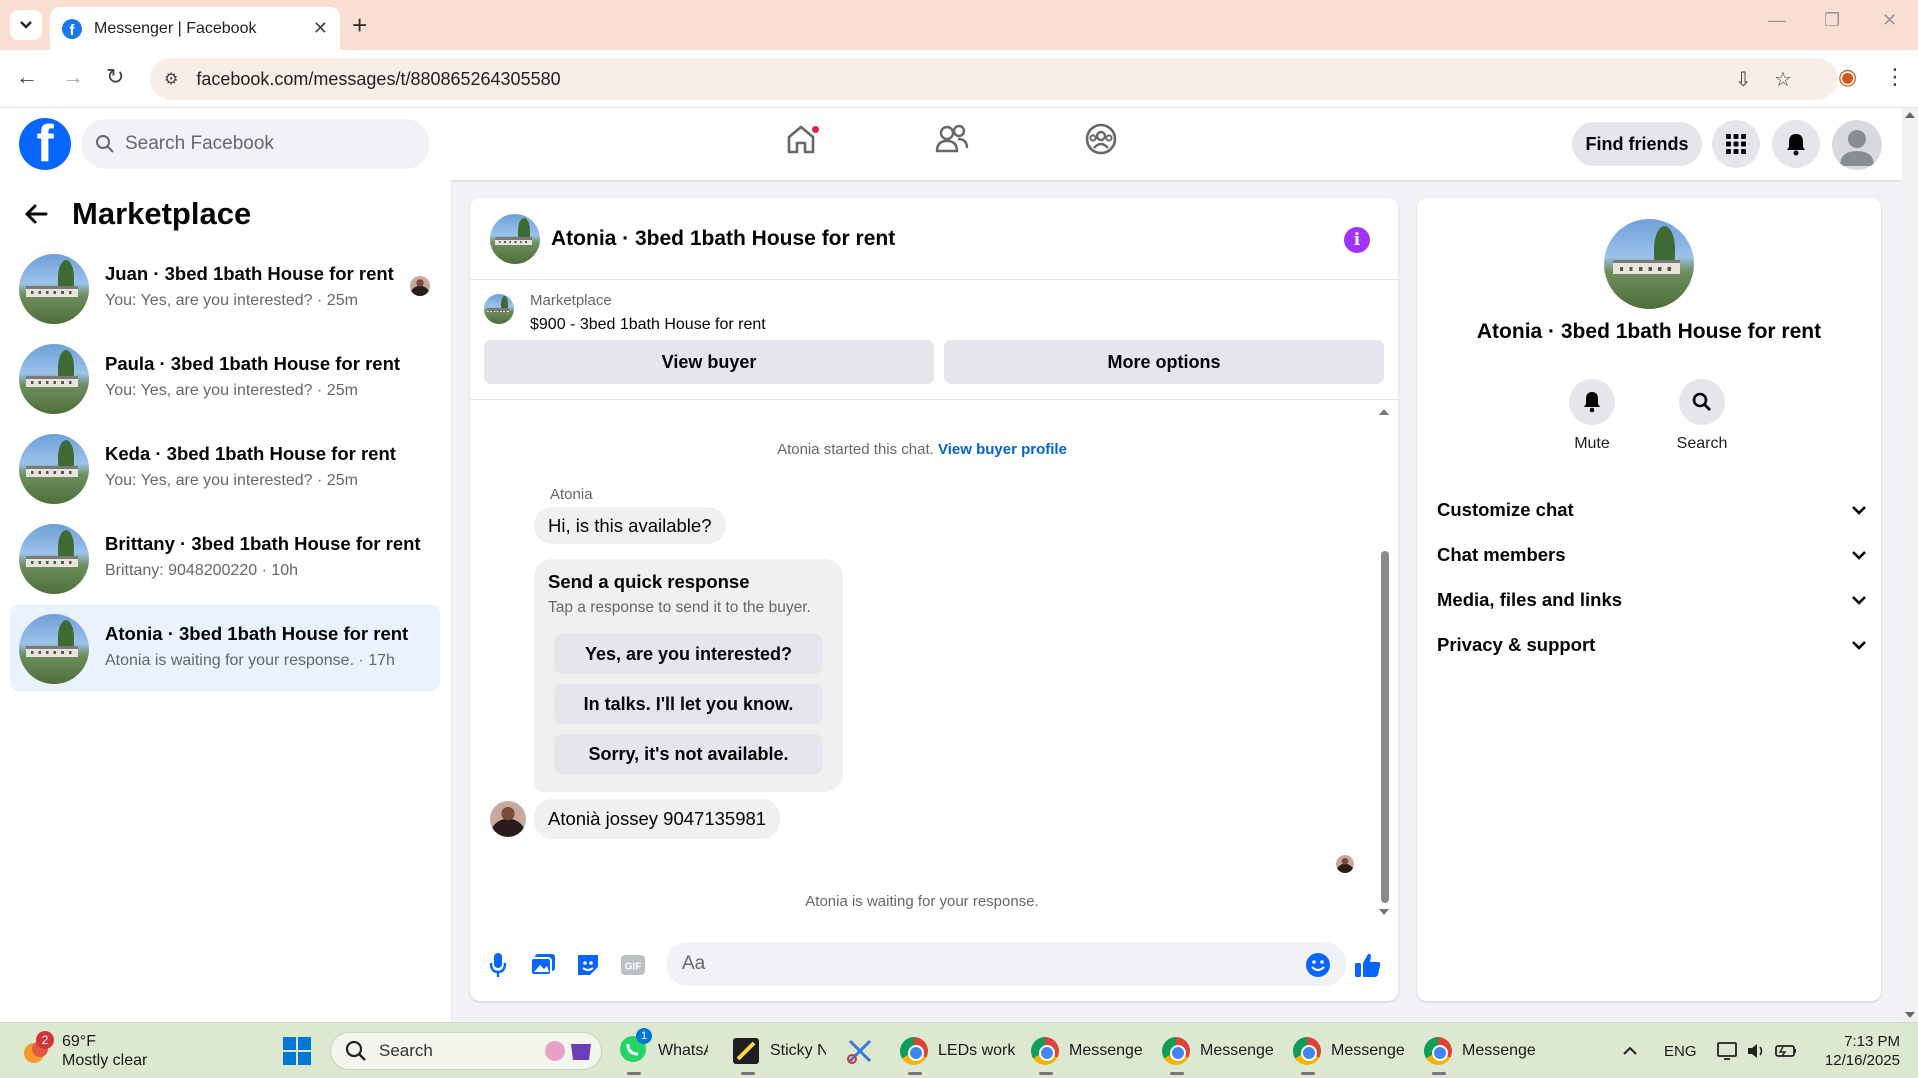  Describe the element at coordinates (649, 581) in the screenshot. I see `quick-response-title: Send a quick response` at that location.